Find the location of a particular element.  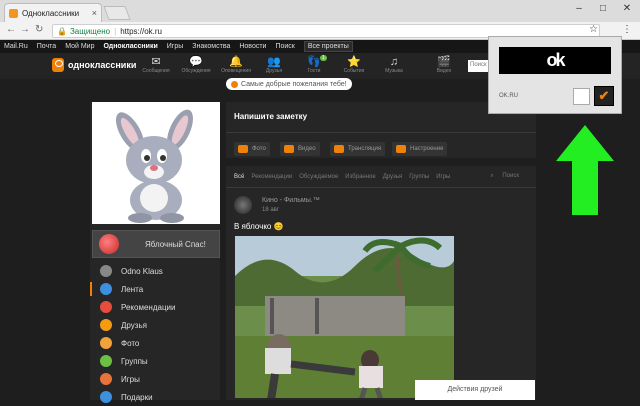

friends-activity-button: Действия друзей is located at coordinates (475, 390).